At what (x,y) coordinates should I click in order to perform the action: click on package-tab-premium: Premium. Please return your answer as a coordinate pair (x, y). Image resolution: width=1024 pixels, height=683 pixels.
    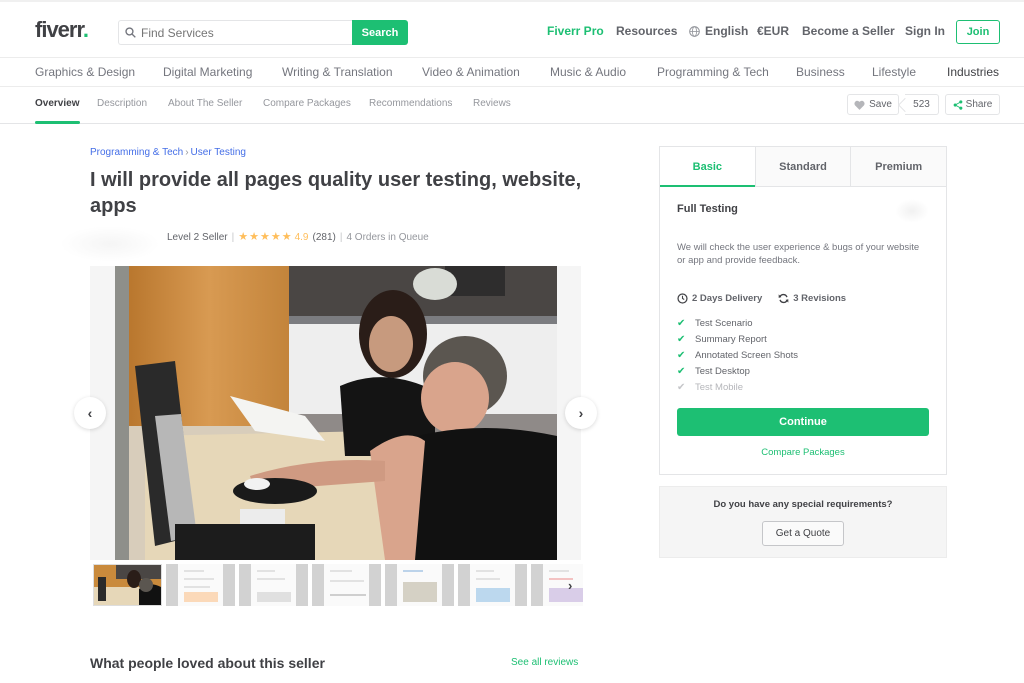
    Looking at the image, I should click on (898, 166).